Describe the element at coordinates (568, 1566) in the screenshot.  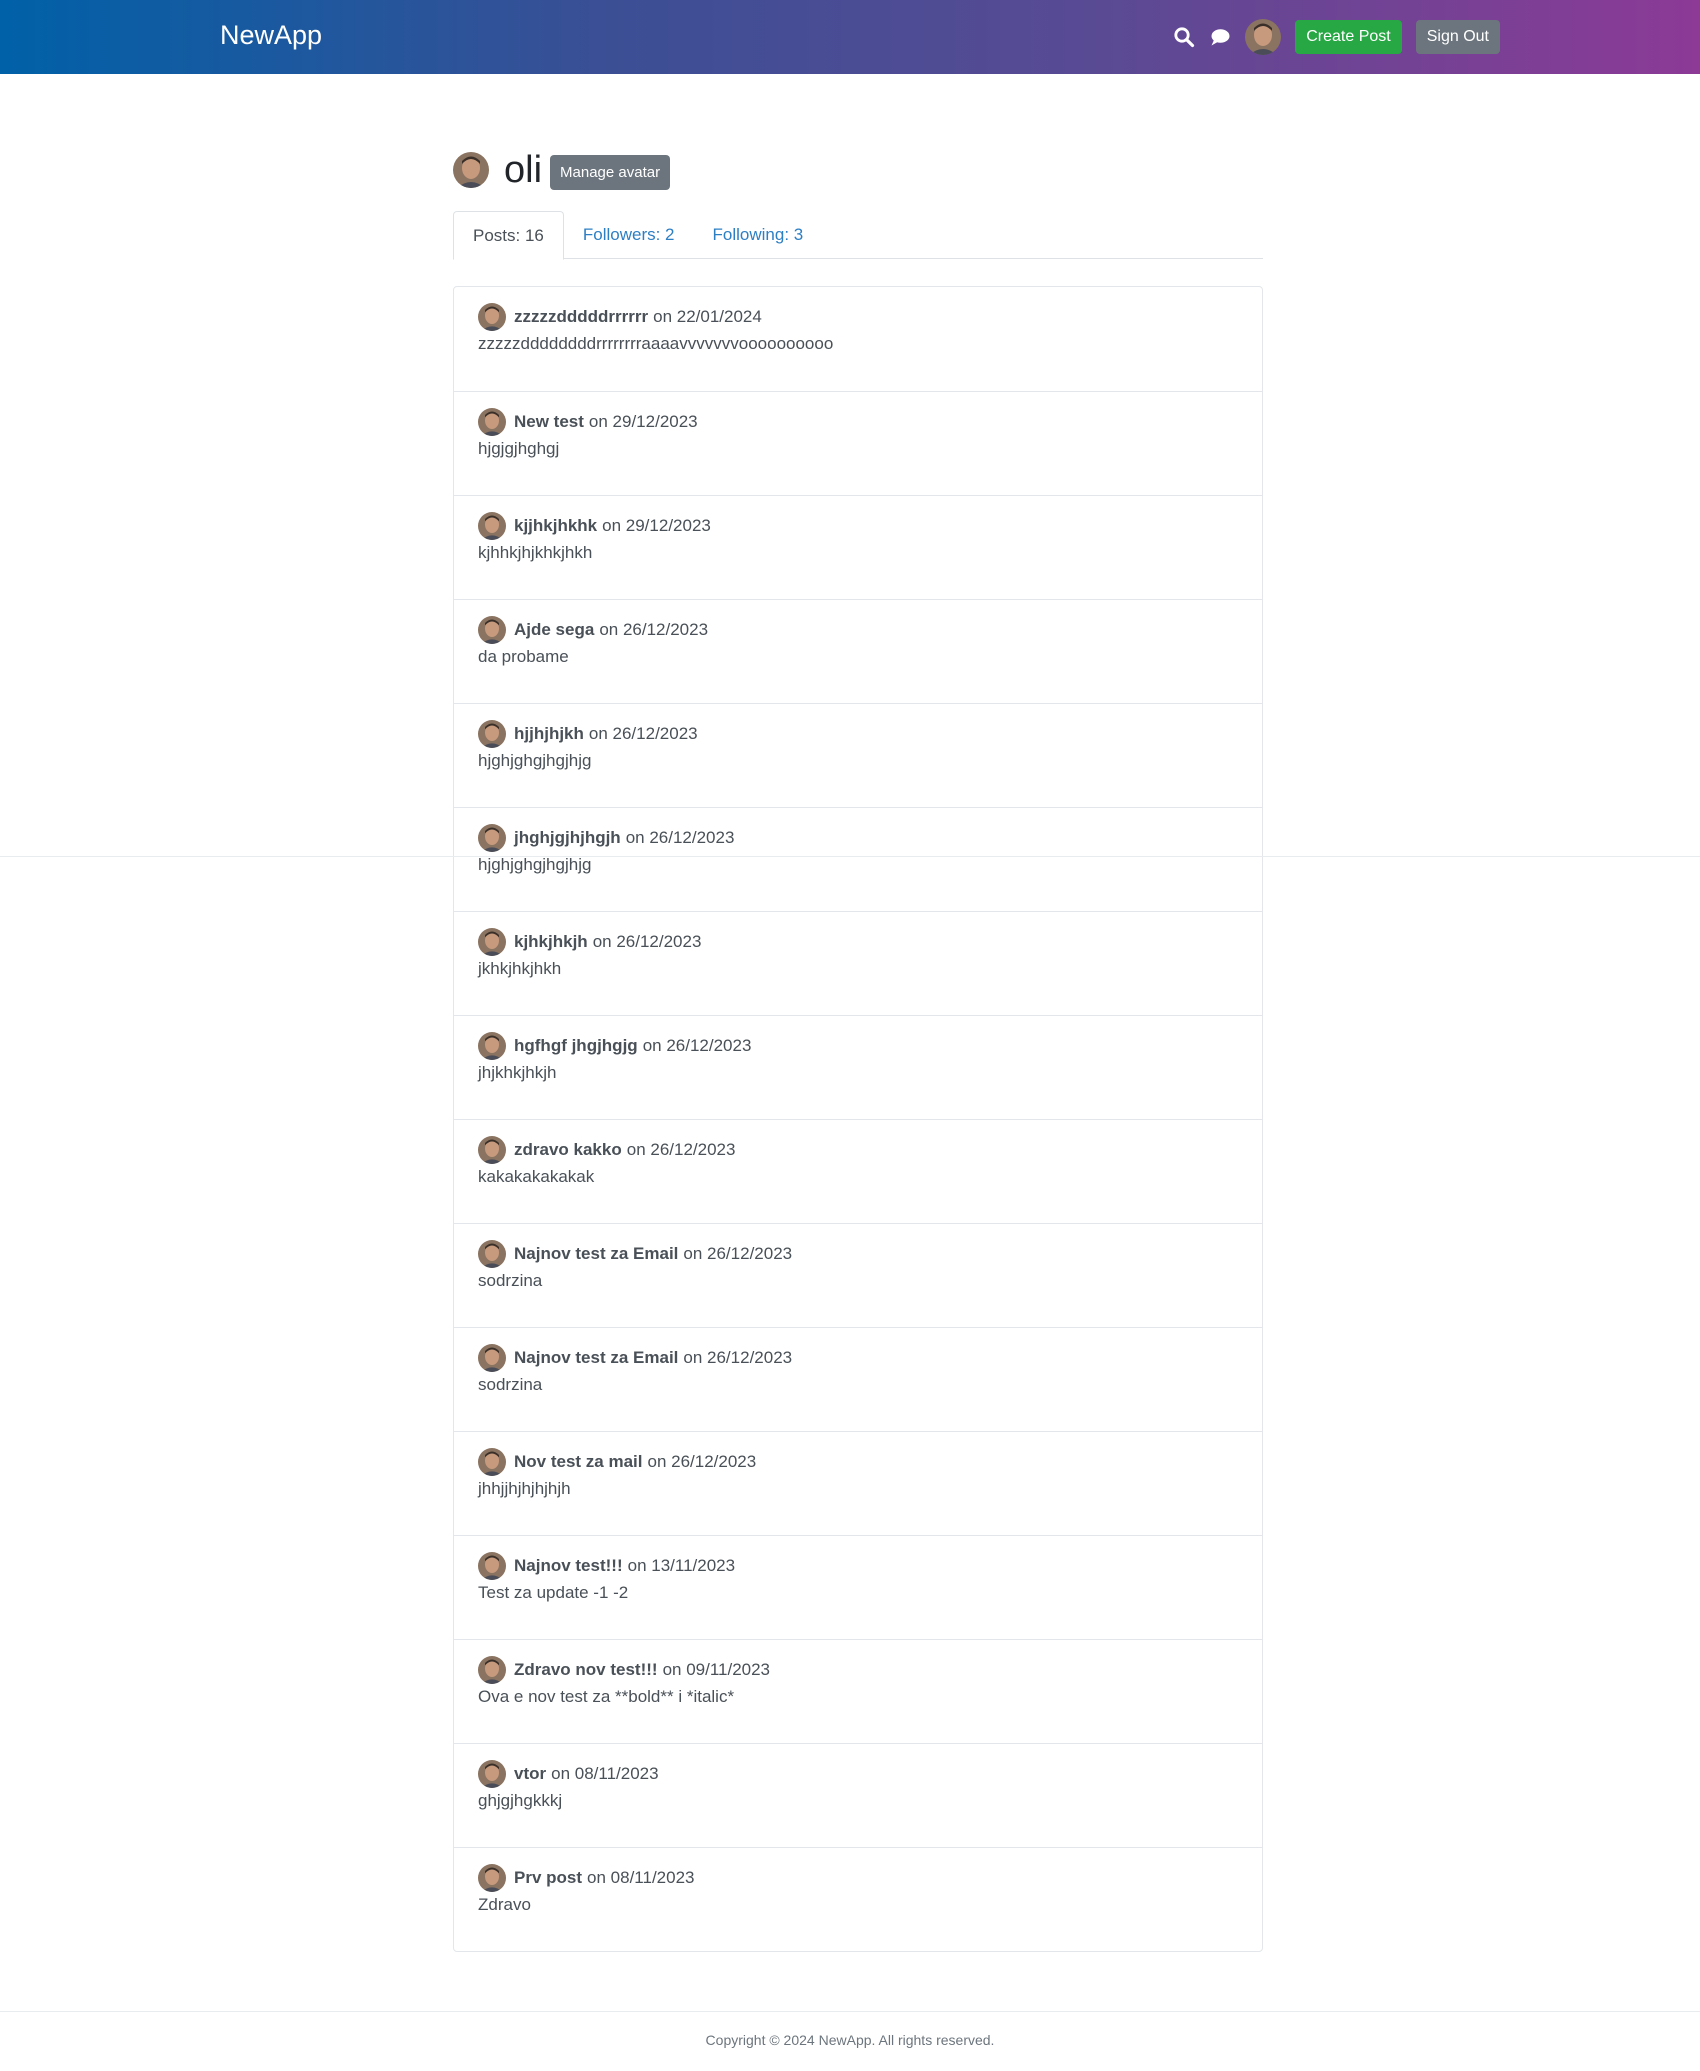
I see `post-title: Najnov test!!!` at that location.